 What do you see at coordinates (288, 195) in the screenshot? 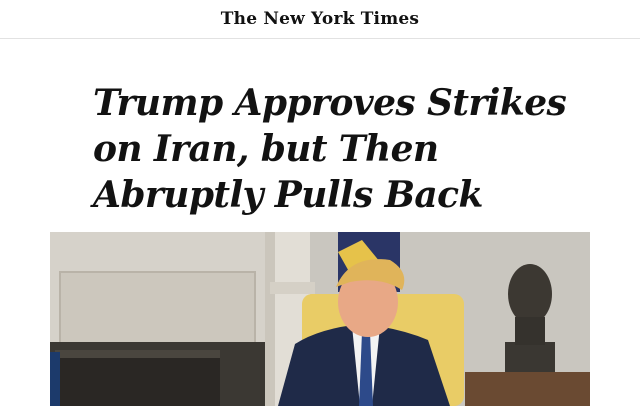
I see `headline-line: Abruptly Pulls Back` at bounding box center [288, 195].